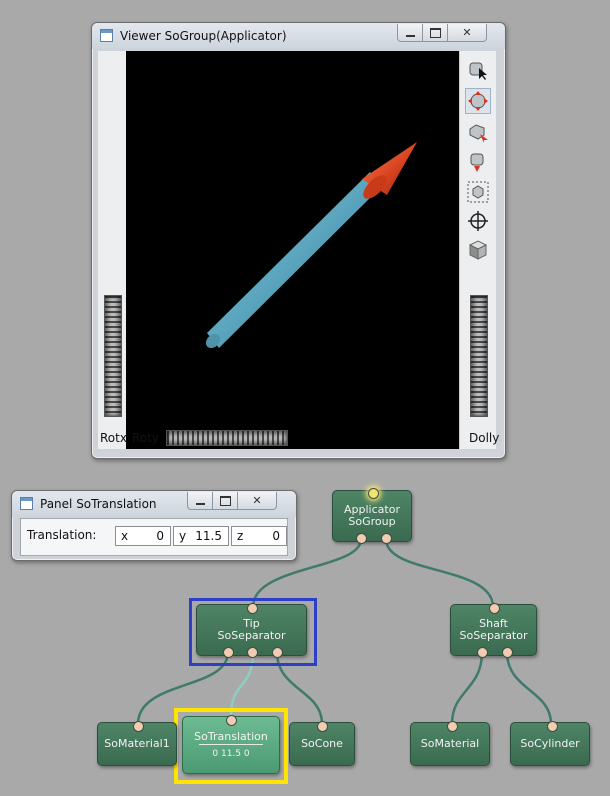 The image size is (610, 796). What do you see at coordinates (529, 688) in the screenshot?
I see `wire-shaft-socylinder` at bounding box center [529, 688].